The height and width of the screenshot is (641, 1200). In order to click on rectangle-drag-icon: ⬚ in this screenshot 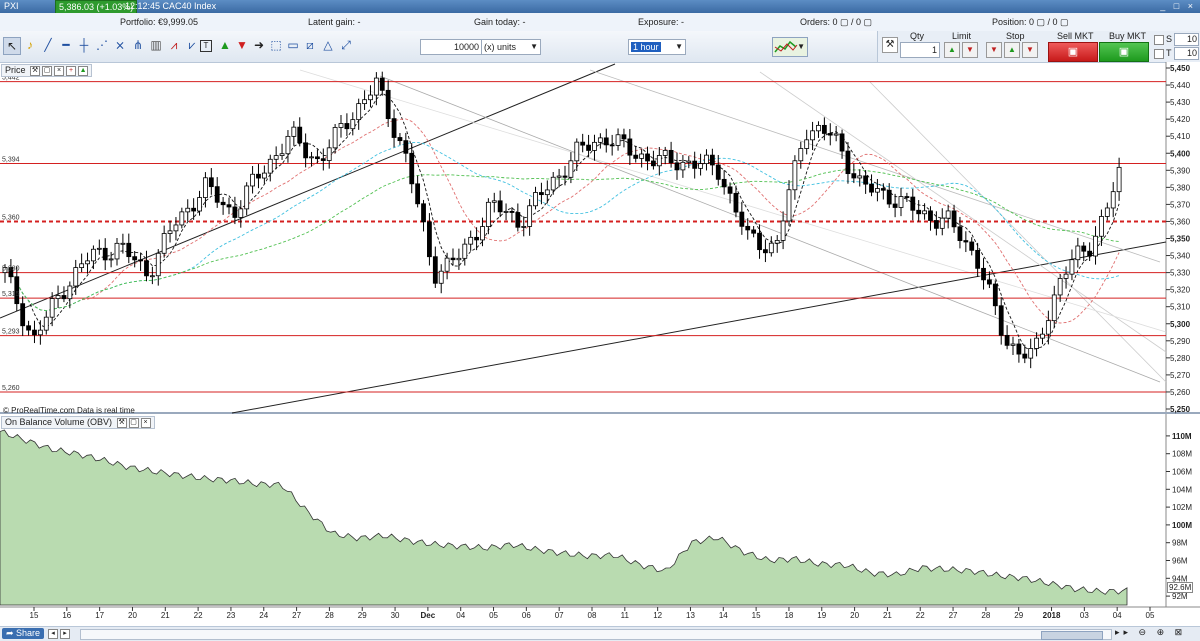, I will do `click(276, 45)`.